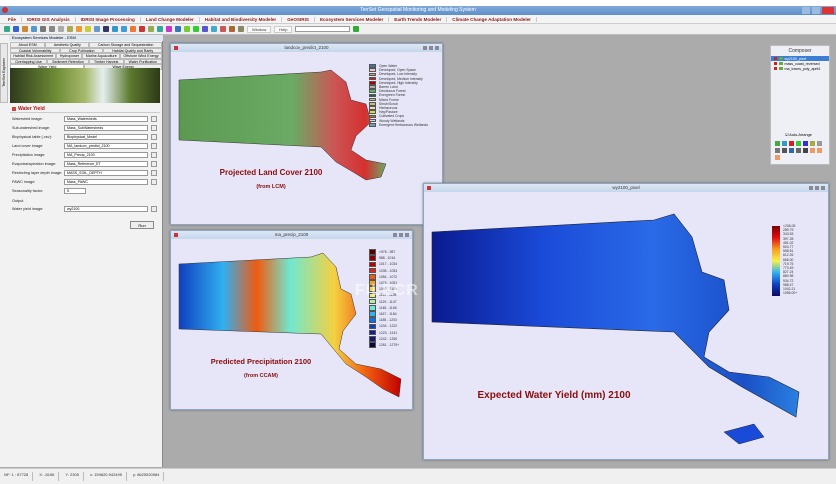 This screenshot has height=484, width=836. I want to click on window-menu-button: Window, so click(259, 29).